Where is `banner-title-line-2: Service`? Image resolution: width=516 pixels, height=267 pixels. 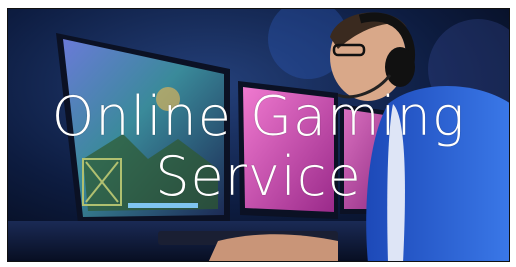 banner-title-line-2: Service is located at coordinates (258, 176).